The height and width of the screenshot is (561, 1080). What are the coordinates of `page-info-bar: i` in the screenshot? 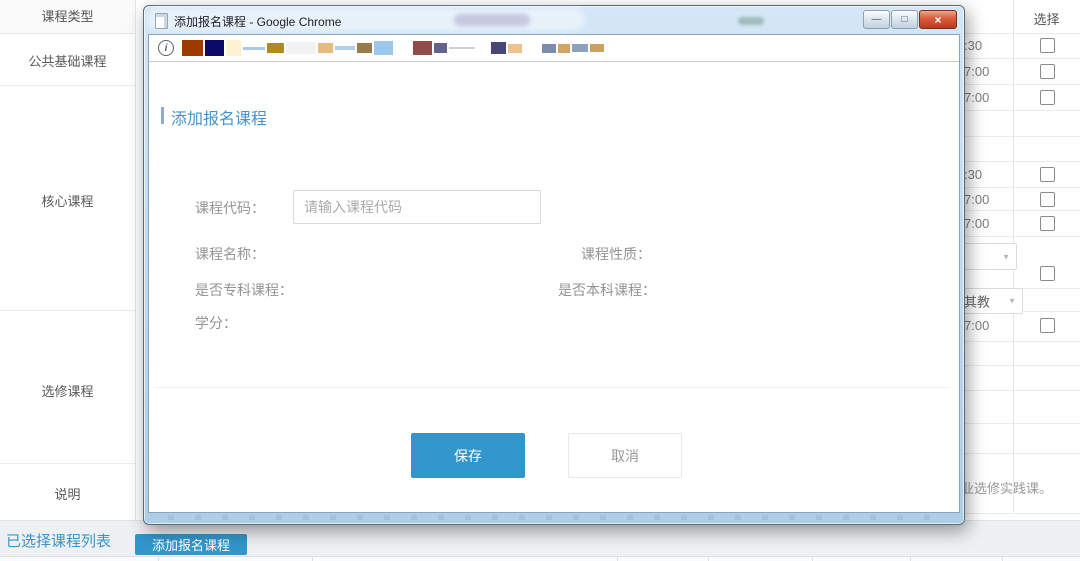 It's located at (554, 48).